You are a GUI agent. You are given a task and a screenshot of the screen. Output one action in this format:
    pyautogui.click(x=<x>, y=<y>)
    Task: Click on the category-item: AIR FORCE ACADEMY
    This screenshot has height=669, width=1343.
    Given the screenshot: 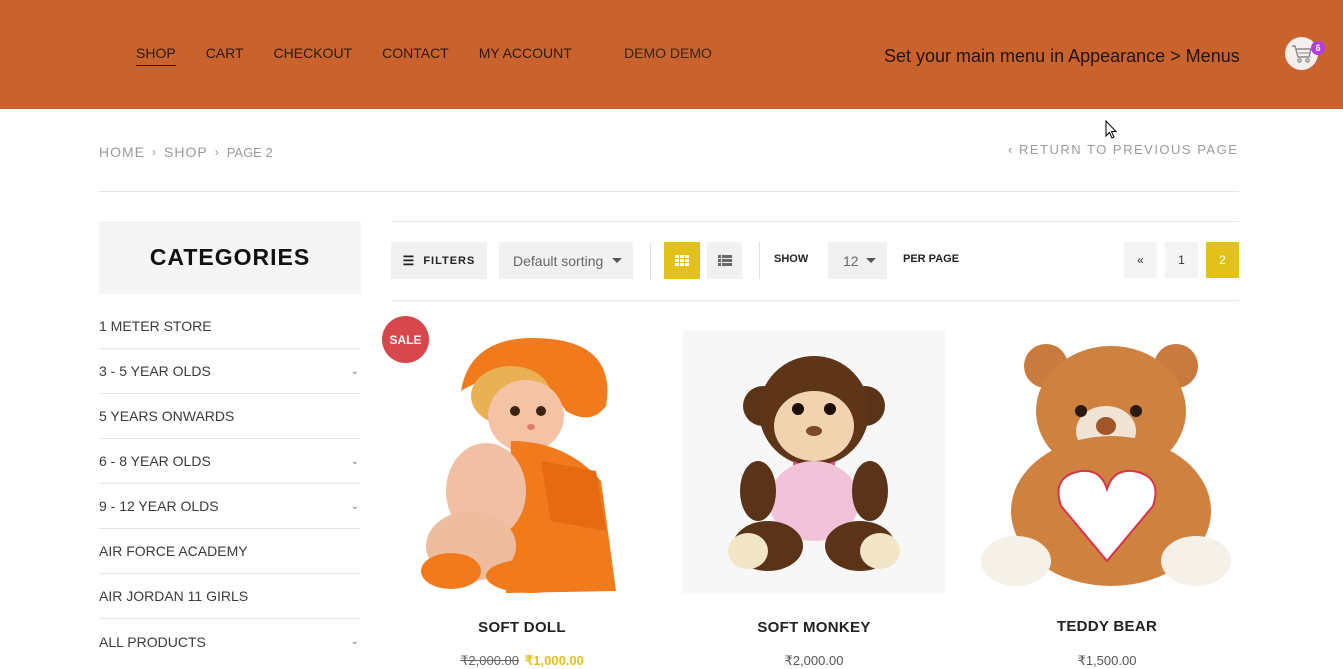 What is the action you would take?
    pyautogui.click(x=230, y=551)
    